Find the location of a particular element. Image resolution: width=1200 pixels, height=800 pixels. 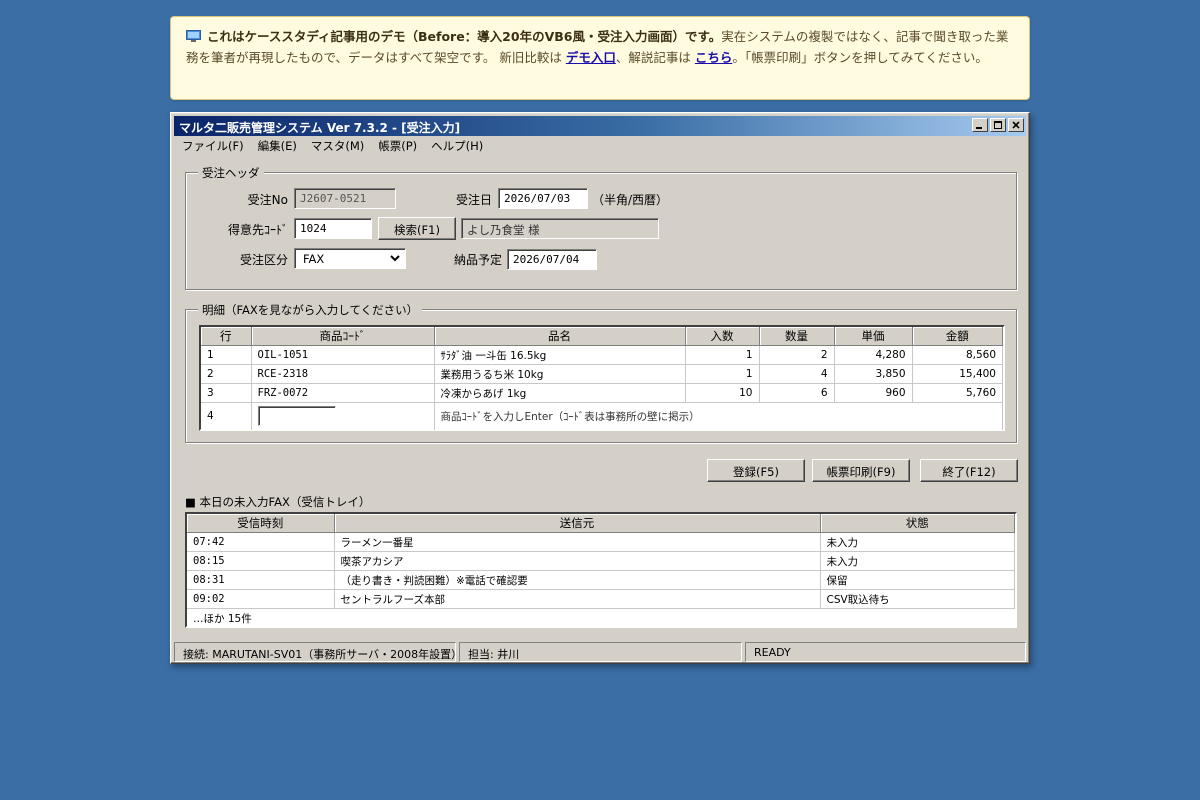

order-no-label: 受注No is located at coordinates (267, 200).